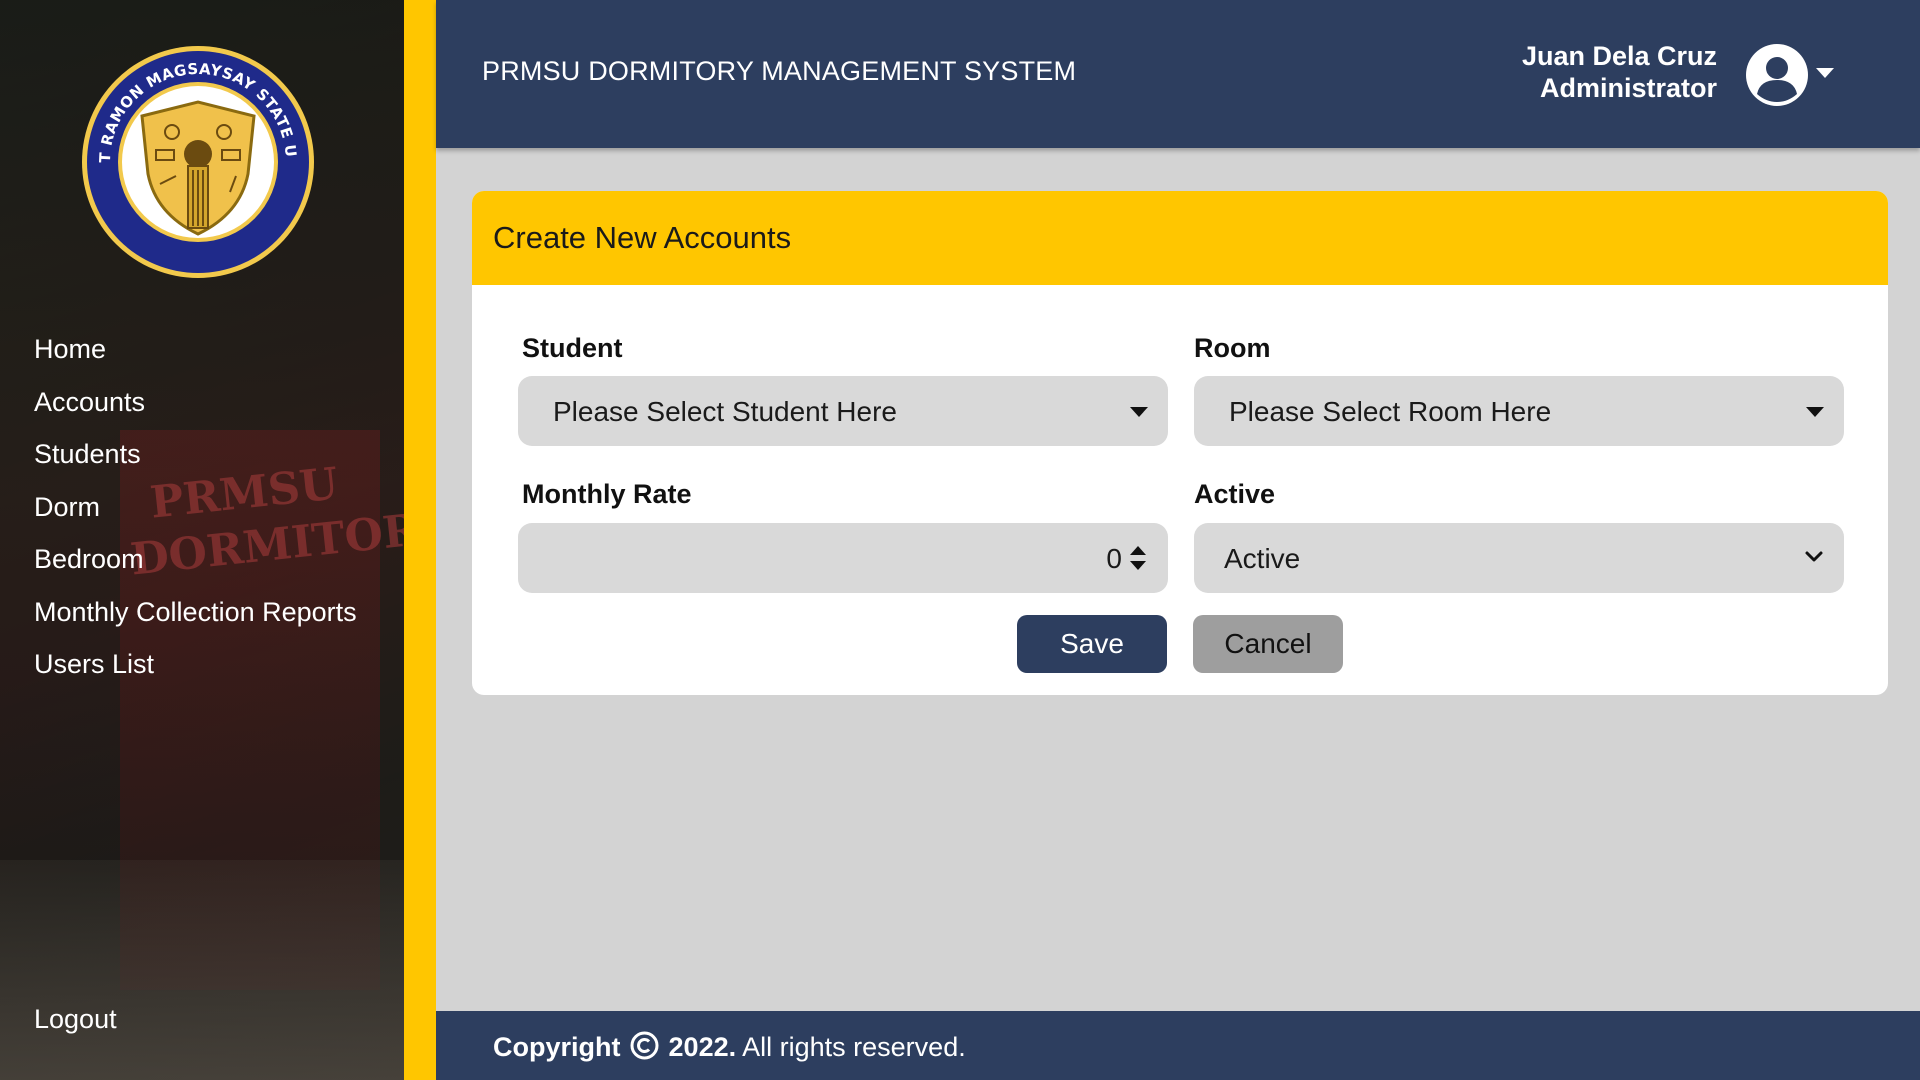 This screenshot has width=1920, height=1080. I want to click on copyright-text: Copyright 2022. All rights reserved., so click(729, 1047).